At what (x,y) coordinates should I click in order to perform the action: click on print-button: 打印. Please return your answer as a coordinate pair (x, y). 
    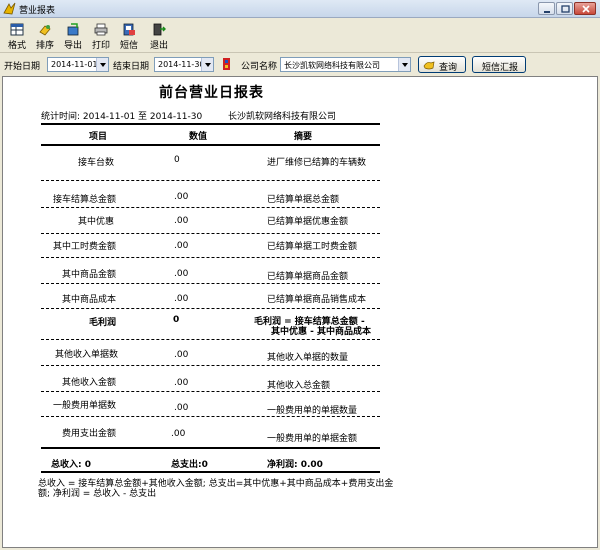
    Looking at the image, I should click on (101, 37).